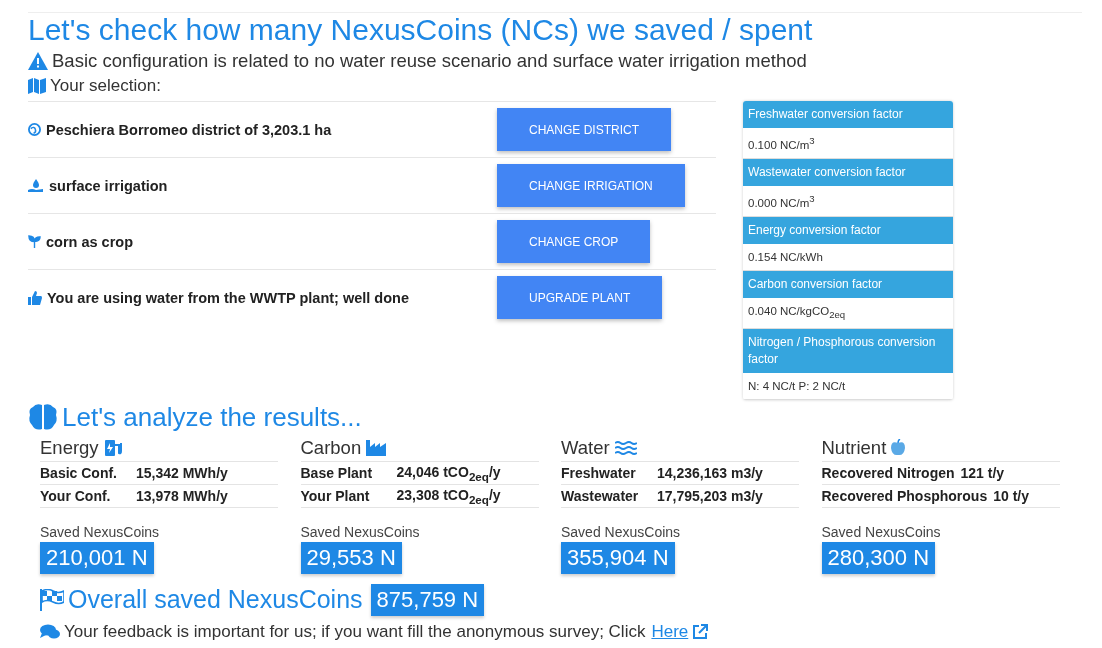 The height and width of the screenshot is (648, 1102). I want to click on checkered-flag-icon, so click(52, 599).